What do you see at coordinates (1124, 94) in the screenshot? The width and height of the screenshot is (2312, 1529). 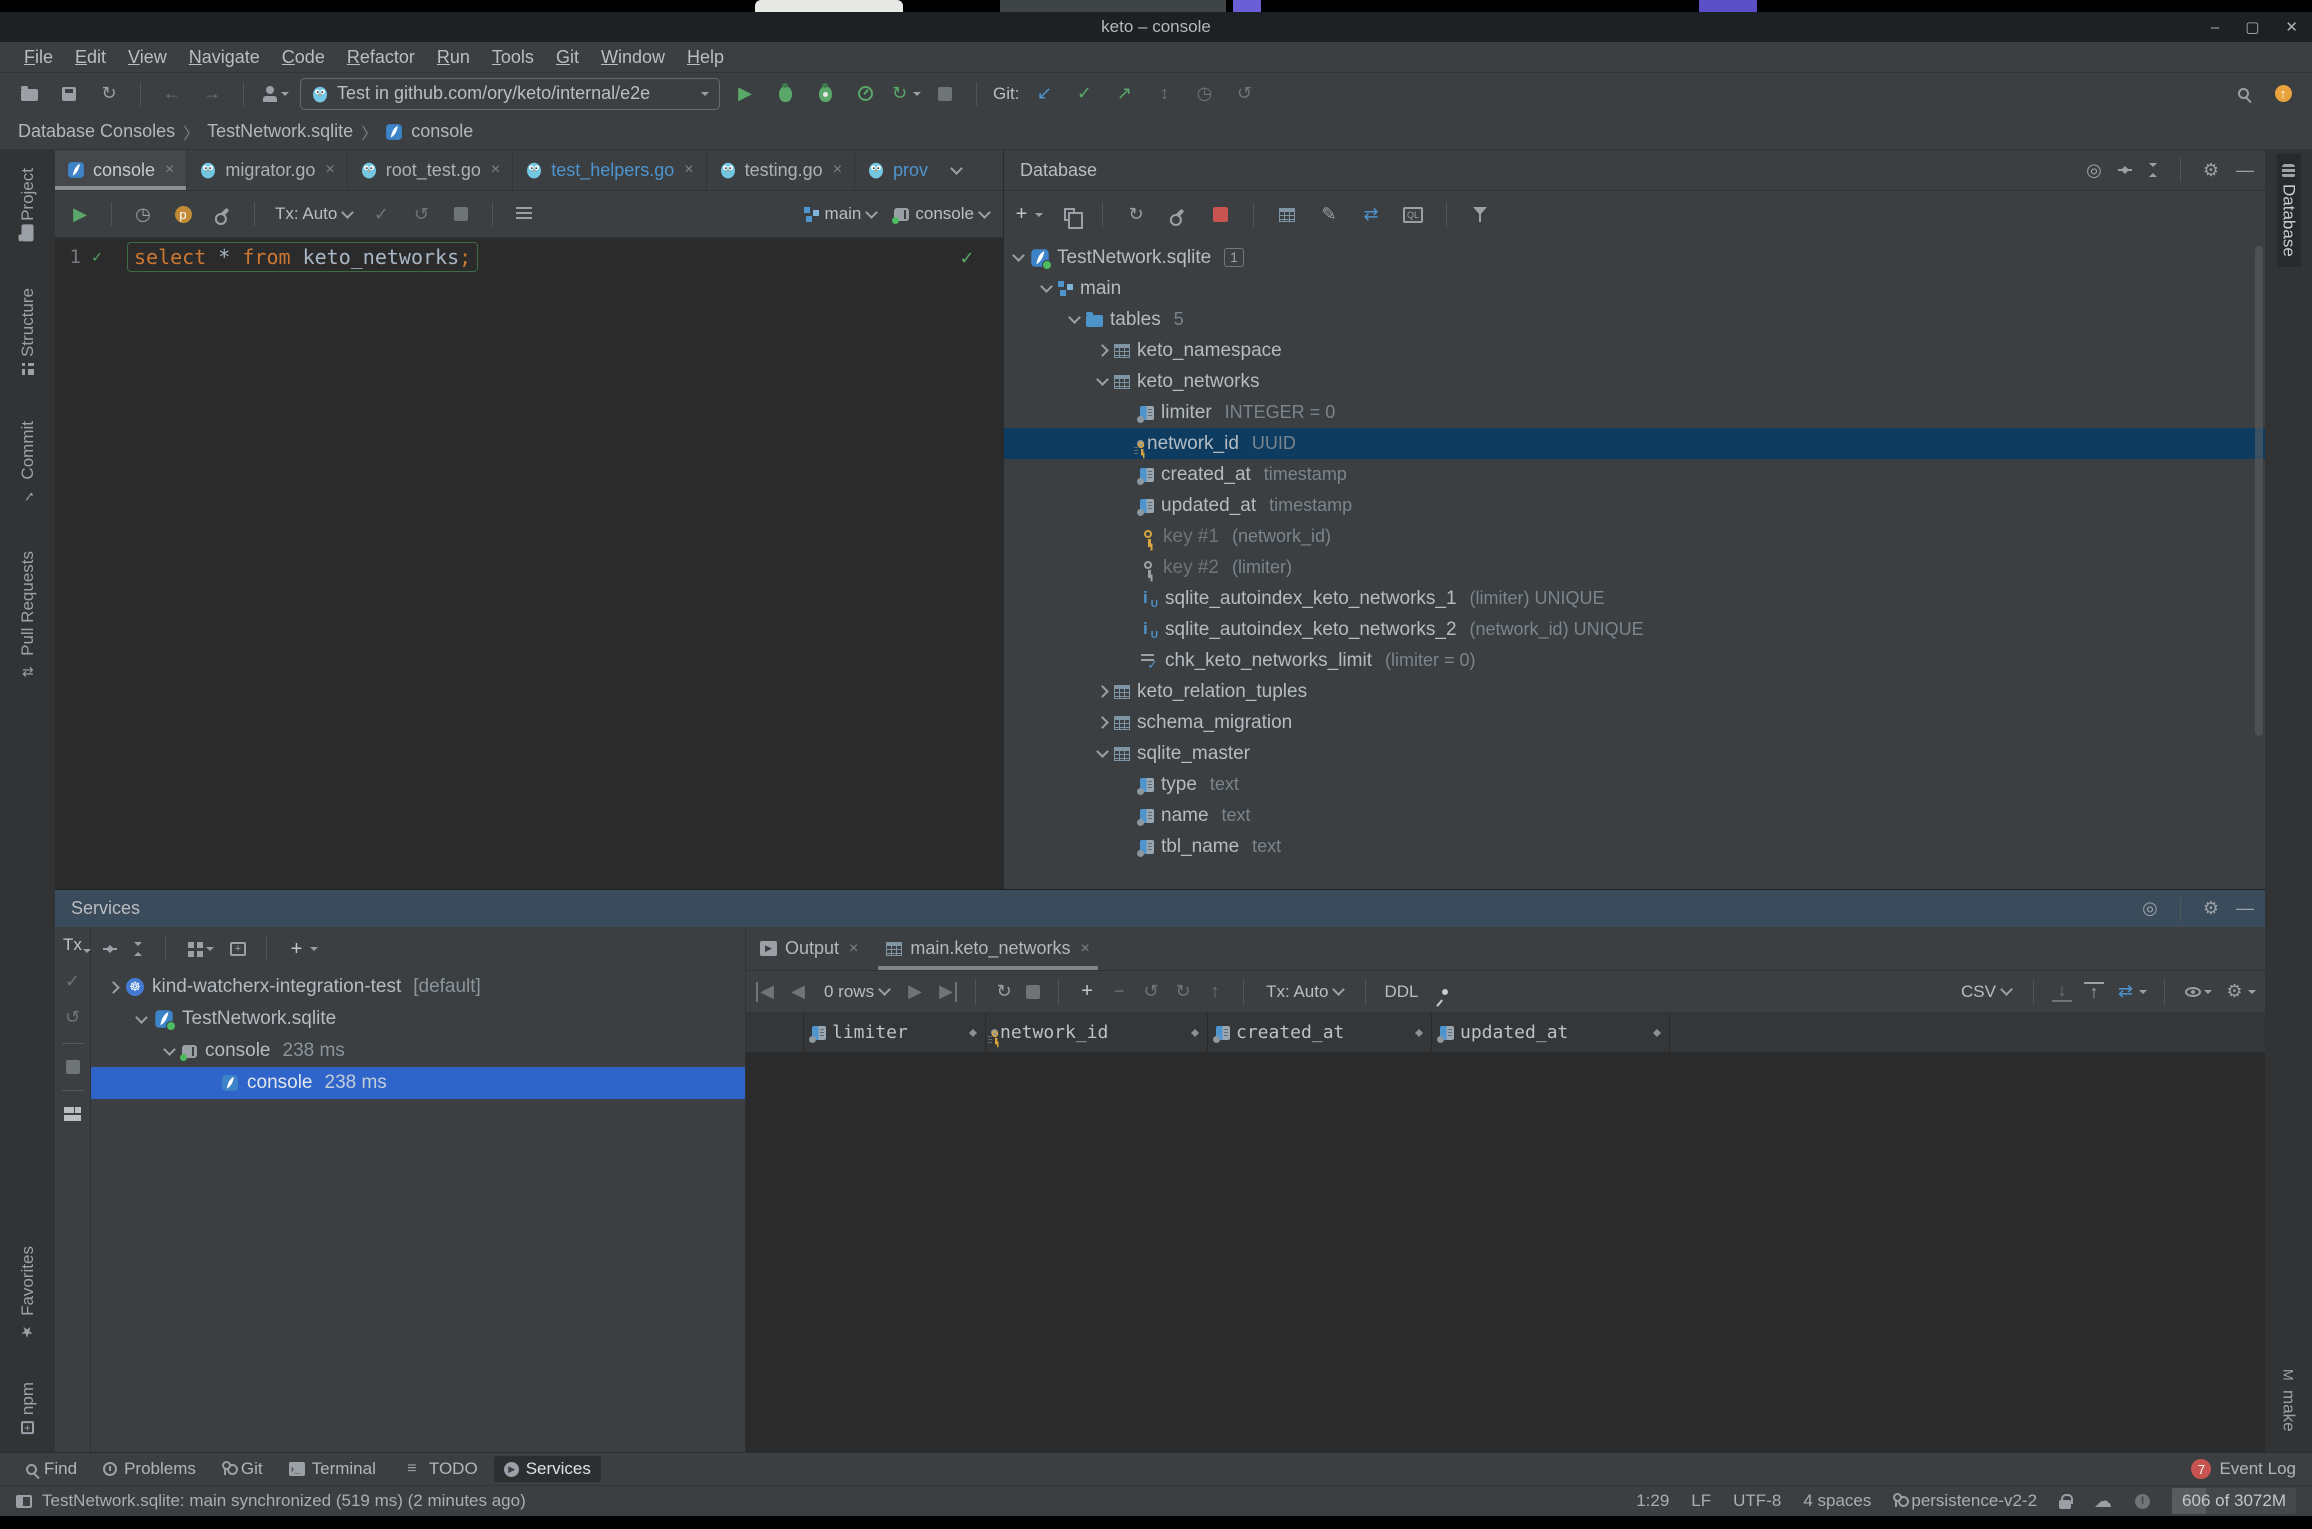 I see `git-push-button` at bounding box center [1124, 94].